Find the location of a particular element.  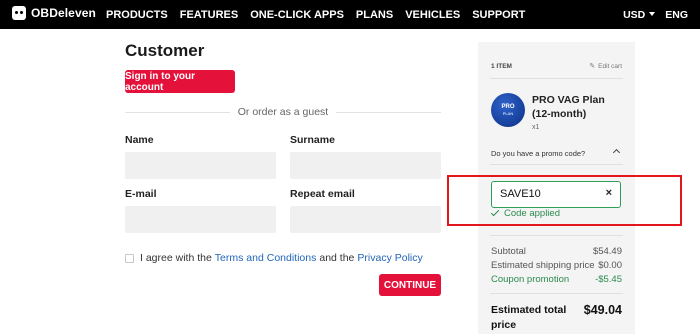

name-field is located at coordinates (200, 165).